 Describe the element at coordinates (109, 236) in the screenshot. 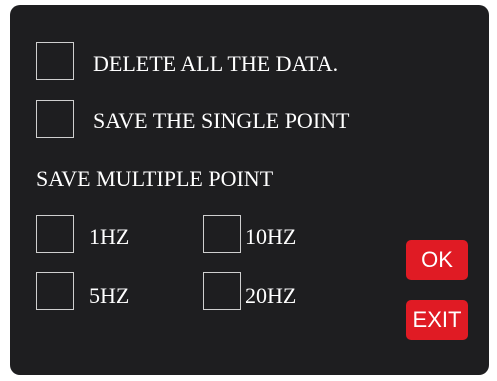

I see `rate-1hz-label: 1HZ` at that location.